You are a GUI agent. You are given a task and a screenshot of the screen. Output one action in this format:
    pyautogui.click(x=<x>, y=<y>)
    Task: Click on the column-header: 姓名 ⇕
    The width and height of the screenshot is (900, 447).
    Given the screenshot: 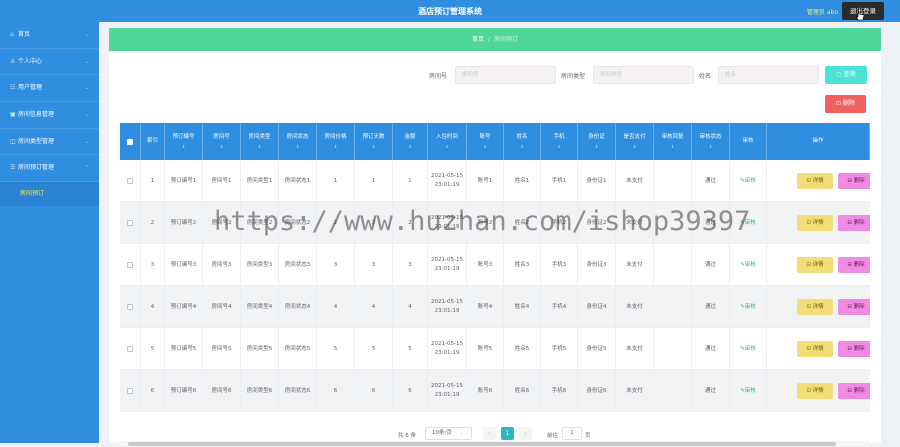 What is the action you would take?
    pyautogui.click(x=522, y=141)
    